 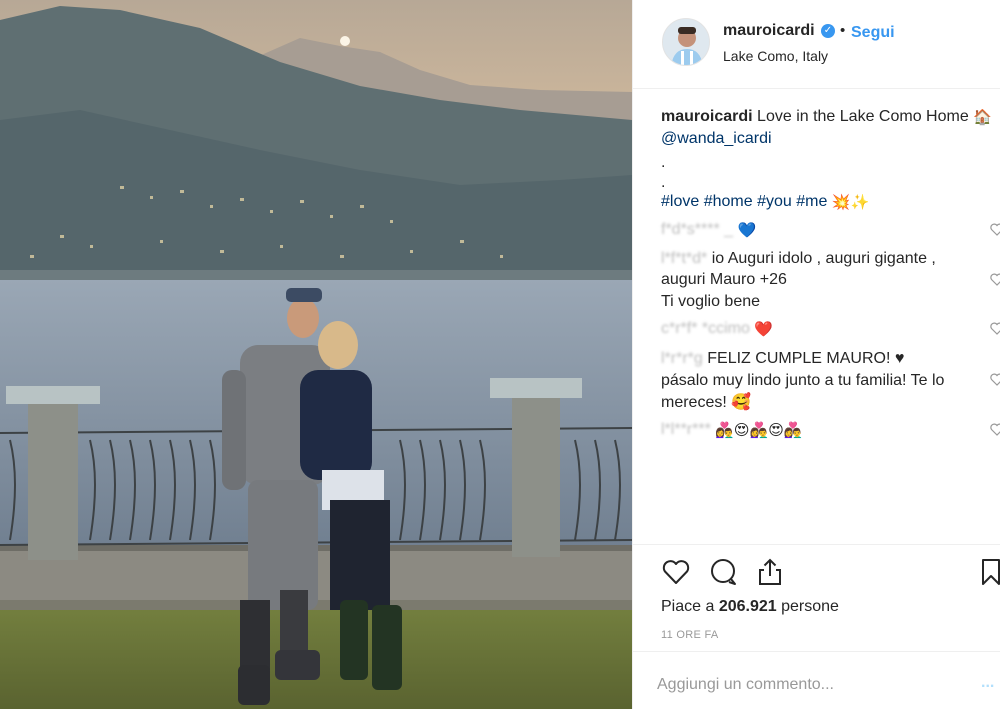 I want to click on caption-mention: @wanda_icardi, so click(x=716, y=138).